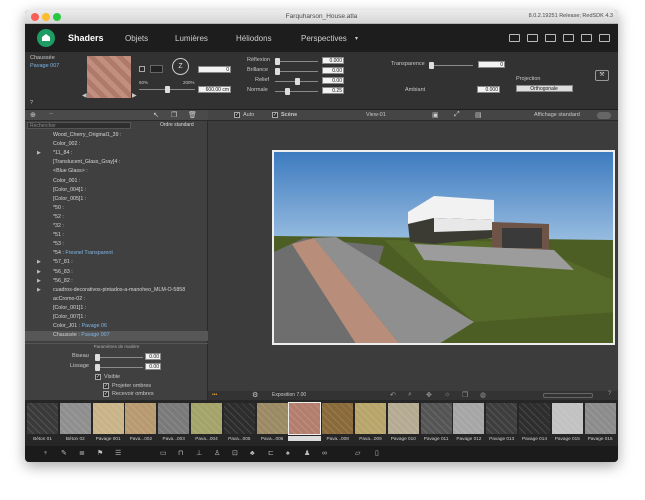  I want to click on normale-slider, so click(296, 91).